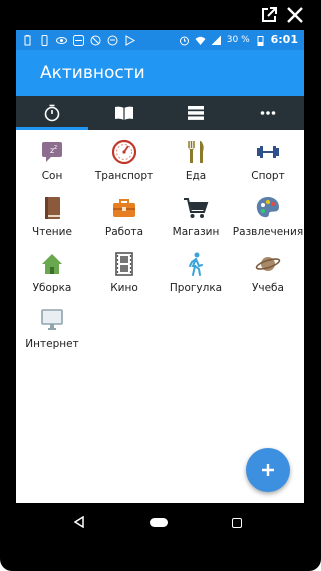 The image size is (321, 571). I want to click on planet-icon, so click(268, 264).